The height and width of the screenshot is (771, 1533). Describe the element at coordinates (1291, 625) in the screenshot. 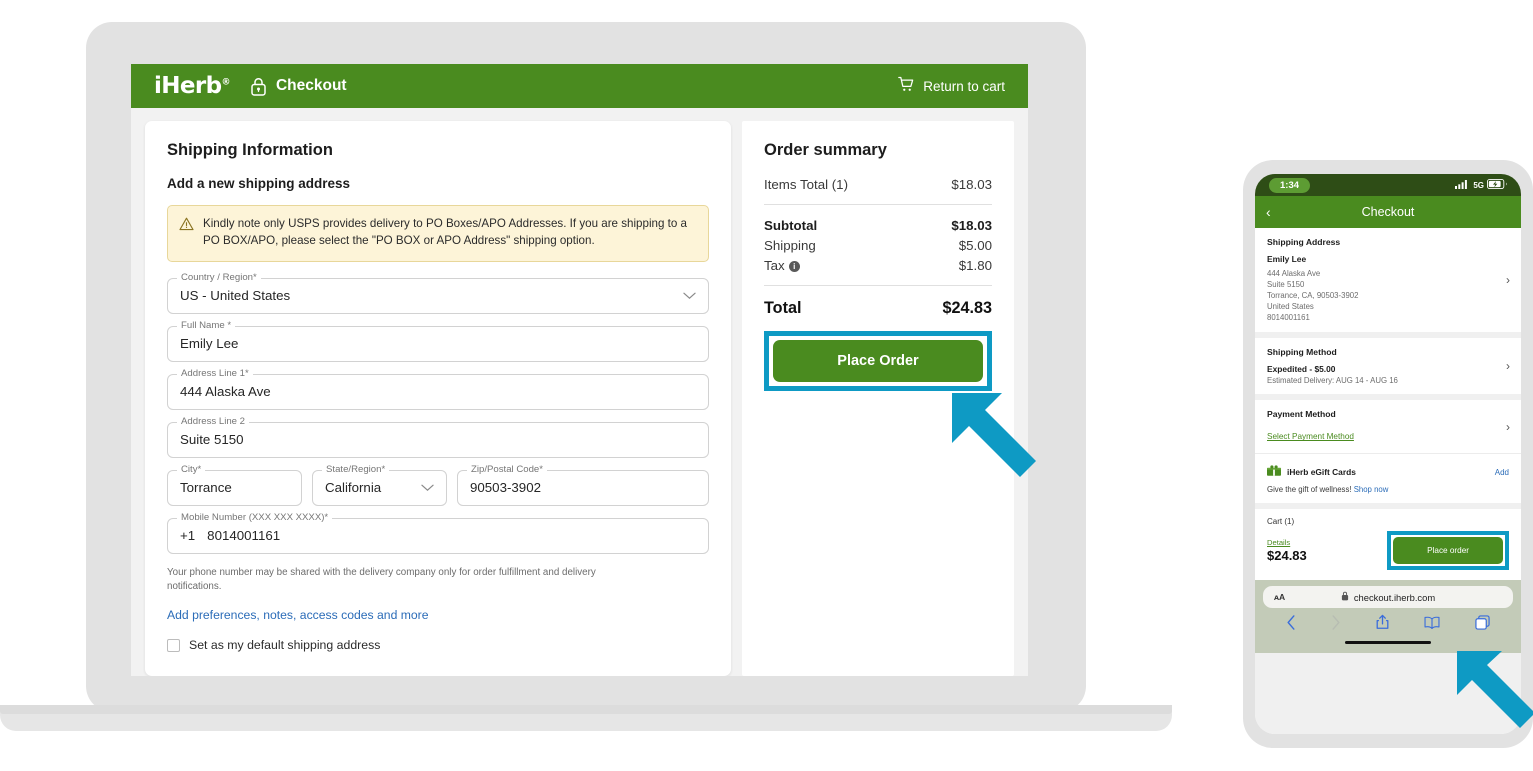

I see `chevron-left-icon` at that location.